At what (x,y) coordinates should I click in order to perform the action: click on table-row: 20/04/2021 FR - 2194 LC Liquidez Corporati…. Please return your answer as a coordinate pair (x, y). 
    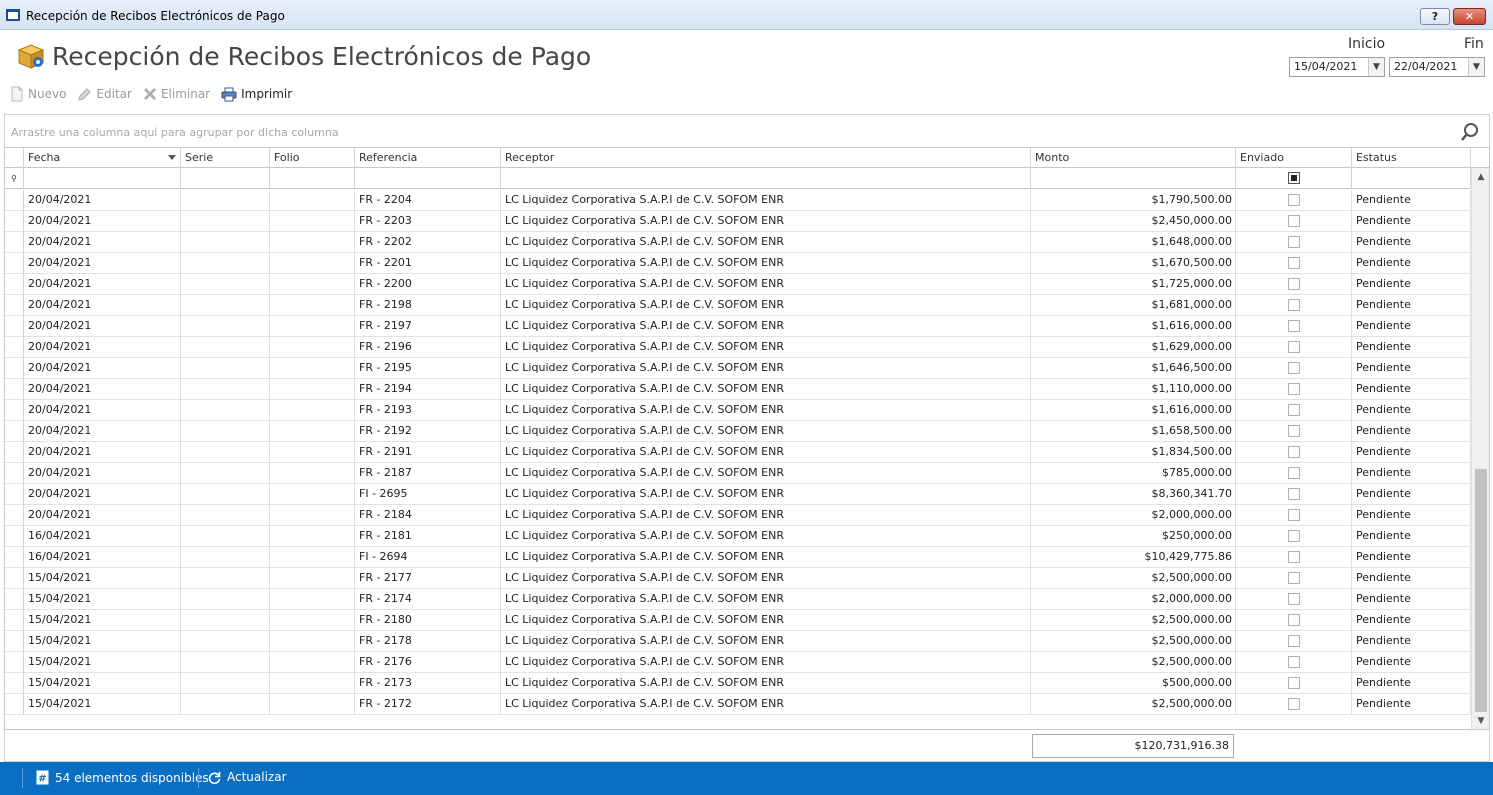
    Looking at the image, I should click on (738, 389).